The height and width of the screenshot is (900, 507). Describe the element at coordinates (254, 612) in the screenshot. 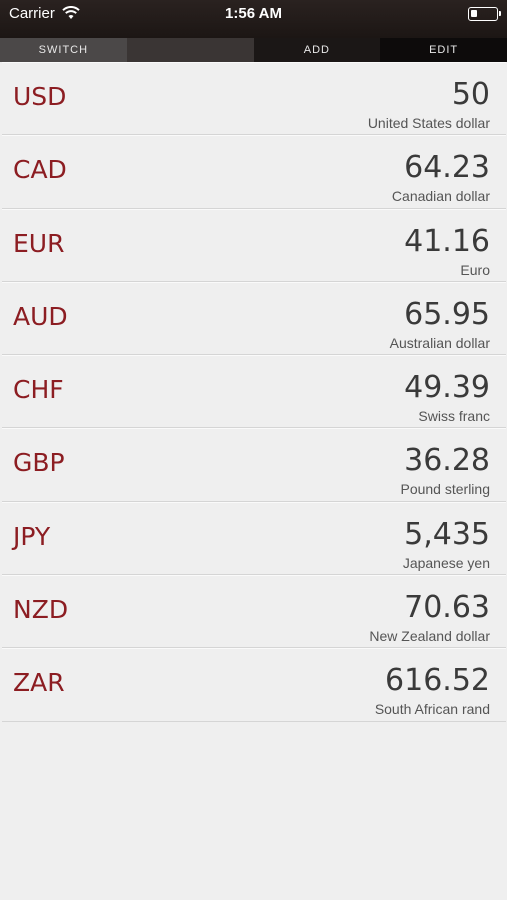

I see `currency-row-nzd: NZD 70.63 New Zealand dollar` at that location.